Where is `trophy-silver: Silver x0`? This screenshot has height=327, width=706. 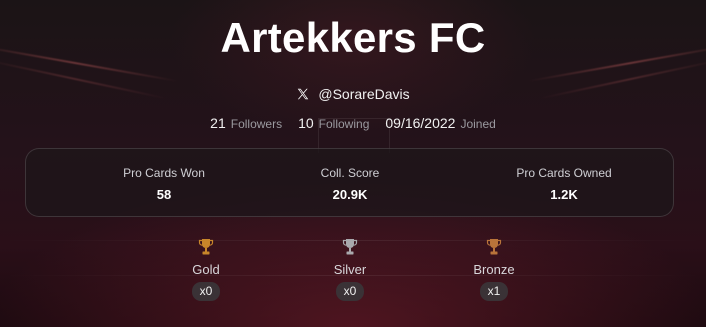 trophy-silver: Silver x0 is located at coordinates (350, 269).